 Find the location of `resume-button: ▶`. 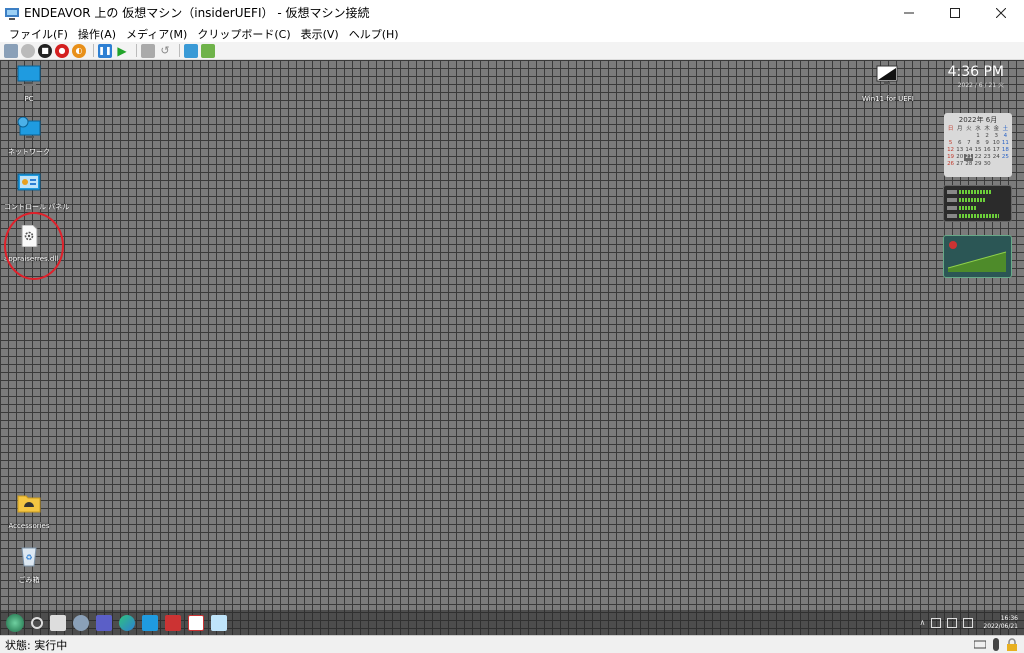

resume-button: ▶ is located at coordinates (122, 51).